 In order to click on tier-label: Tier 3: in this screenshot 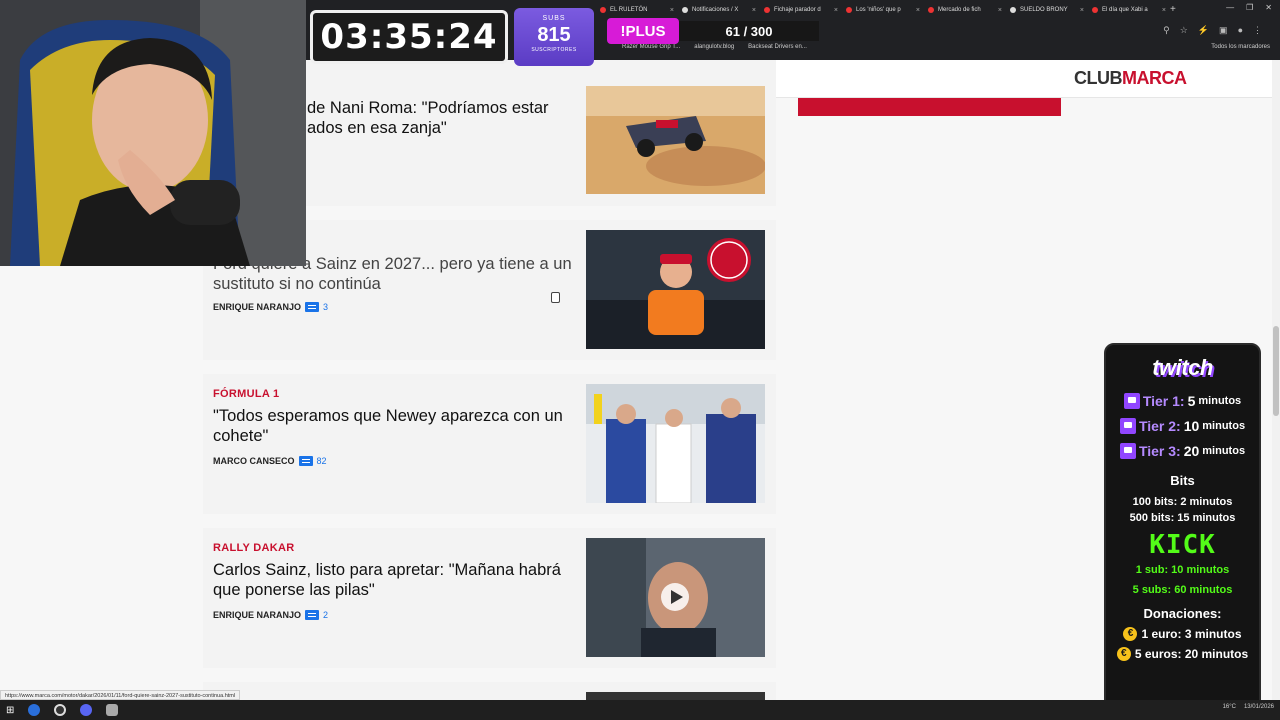, I will do `click(1159, 451)`.